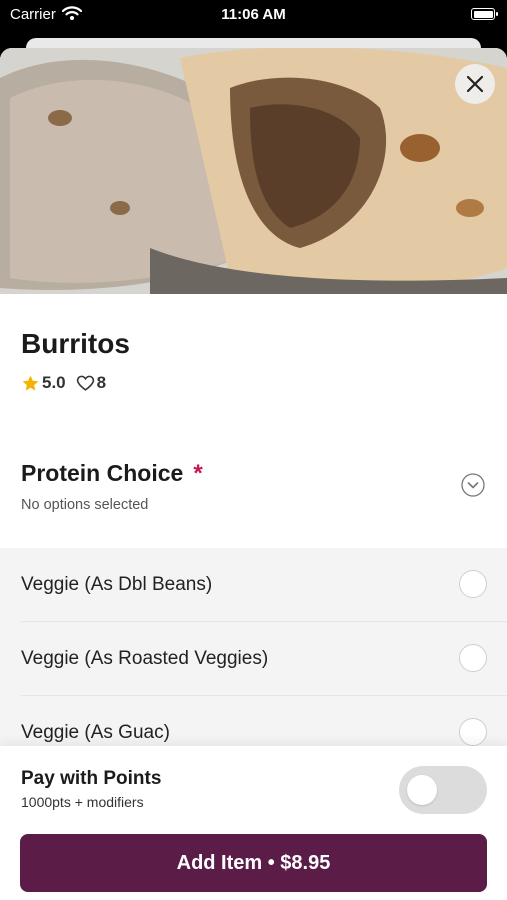 This screenshot has width=507, height=900. What do you see at coordinates (253, 585) in the screenshot?
I see `option-row: Veggie (As Dbl Beans)` at bounding box center [253, 585].